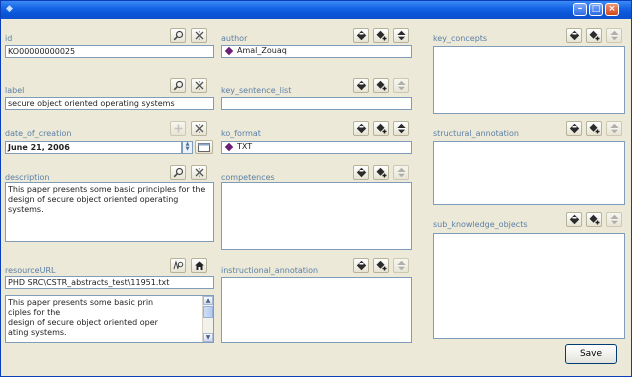 This screenshot has height=377, width=632. I want to click on label-search-button, so click(178, 85).